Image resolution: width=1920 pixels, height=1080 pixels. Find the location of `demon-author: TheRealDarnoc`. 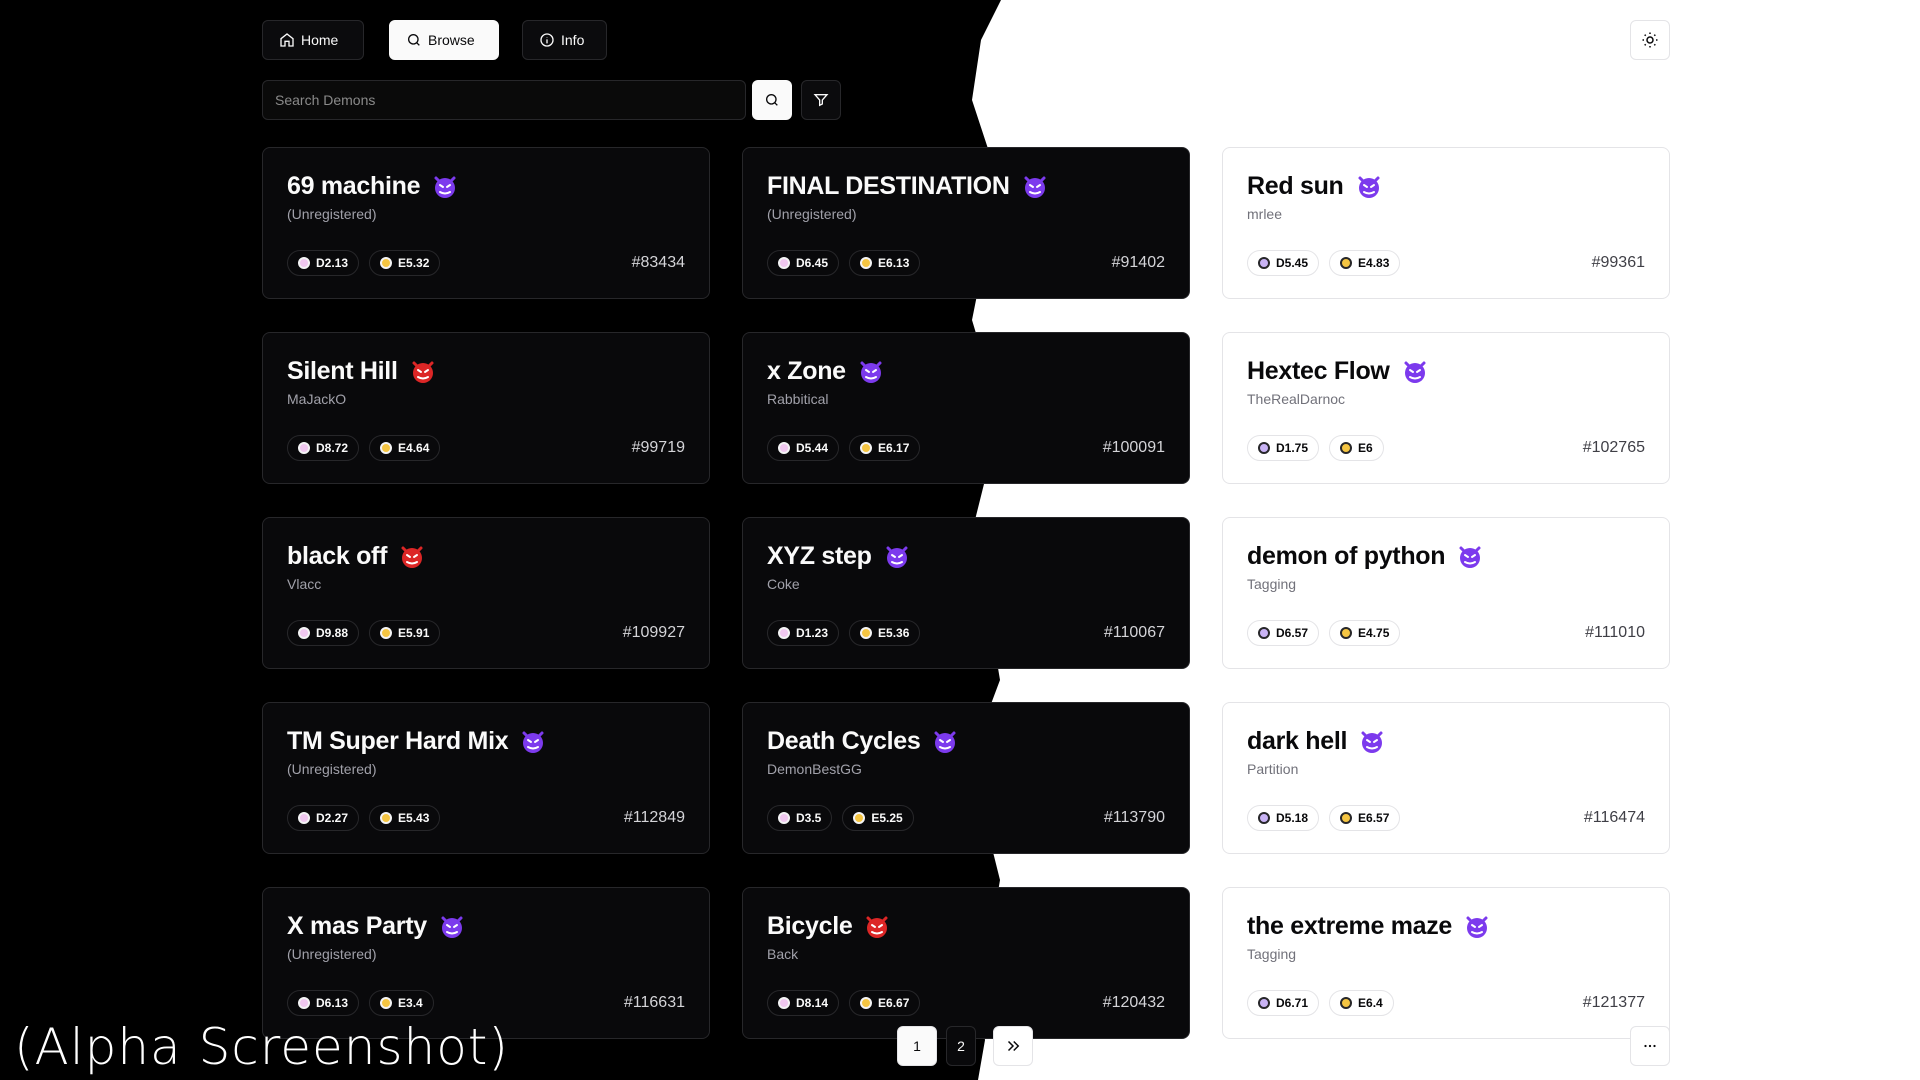

demon-author: TheRealDarnoc is located at coordinates (1296, 399).